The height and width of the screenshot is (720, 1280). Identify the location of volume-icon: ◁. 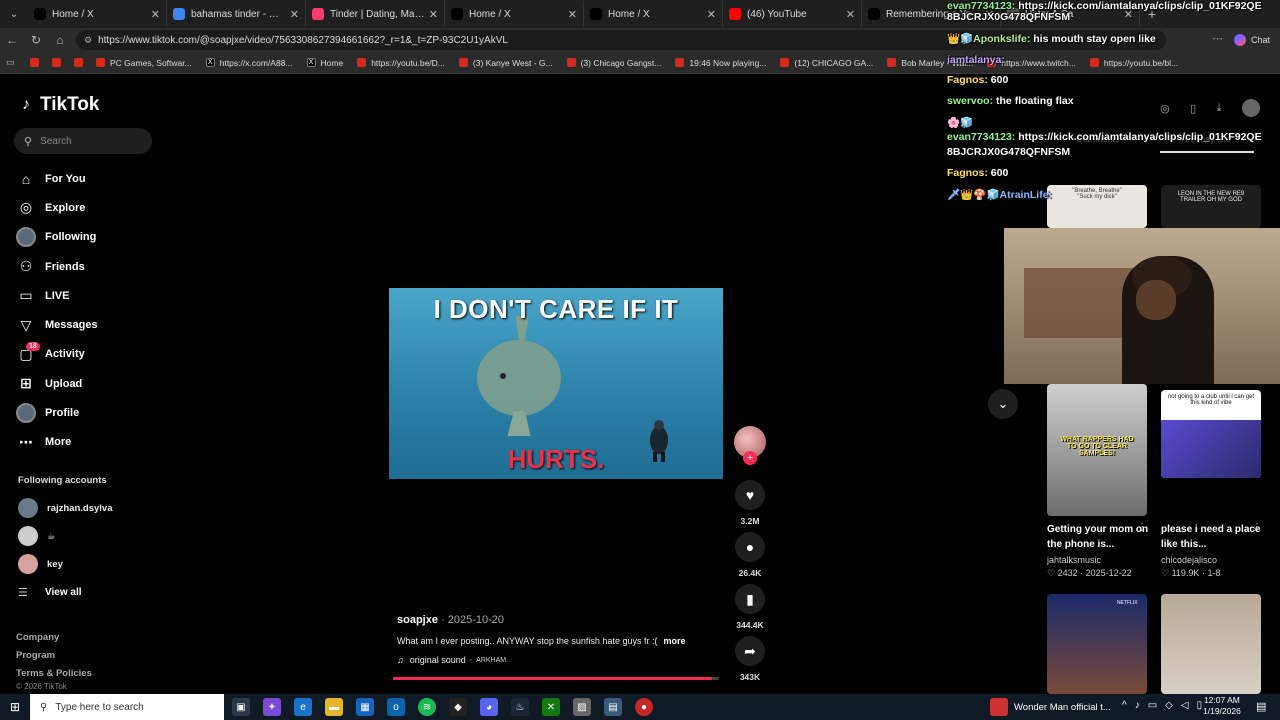
(1185, 705).